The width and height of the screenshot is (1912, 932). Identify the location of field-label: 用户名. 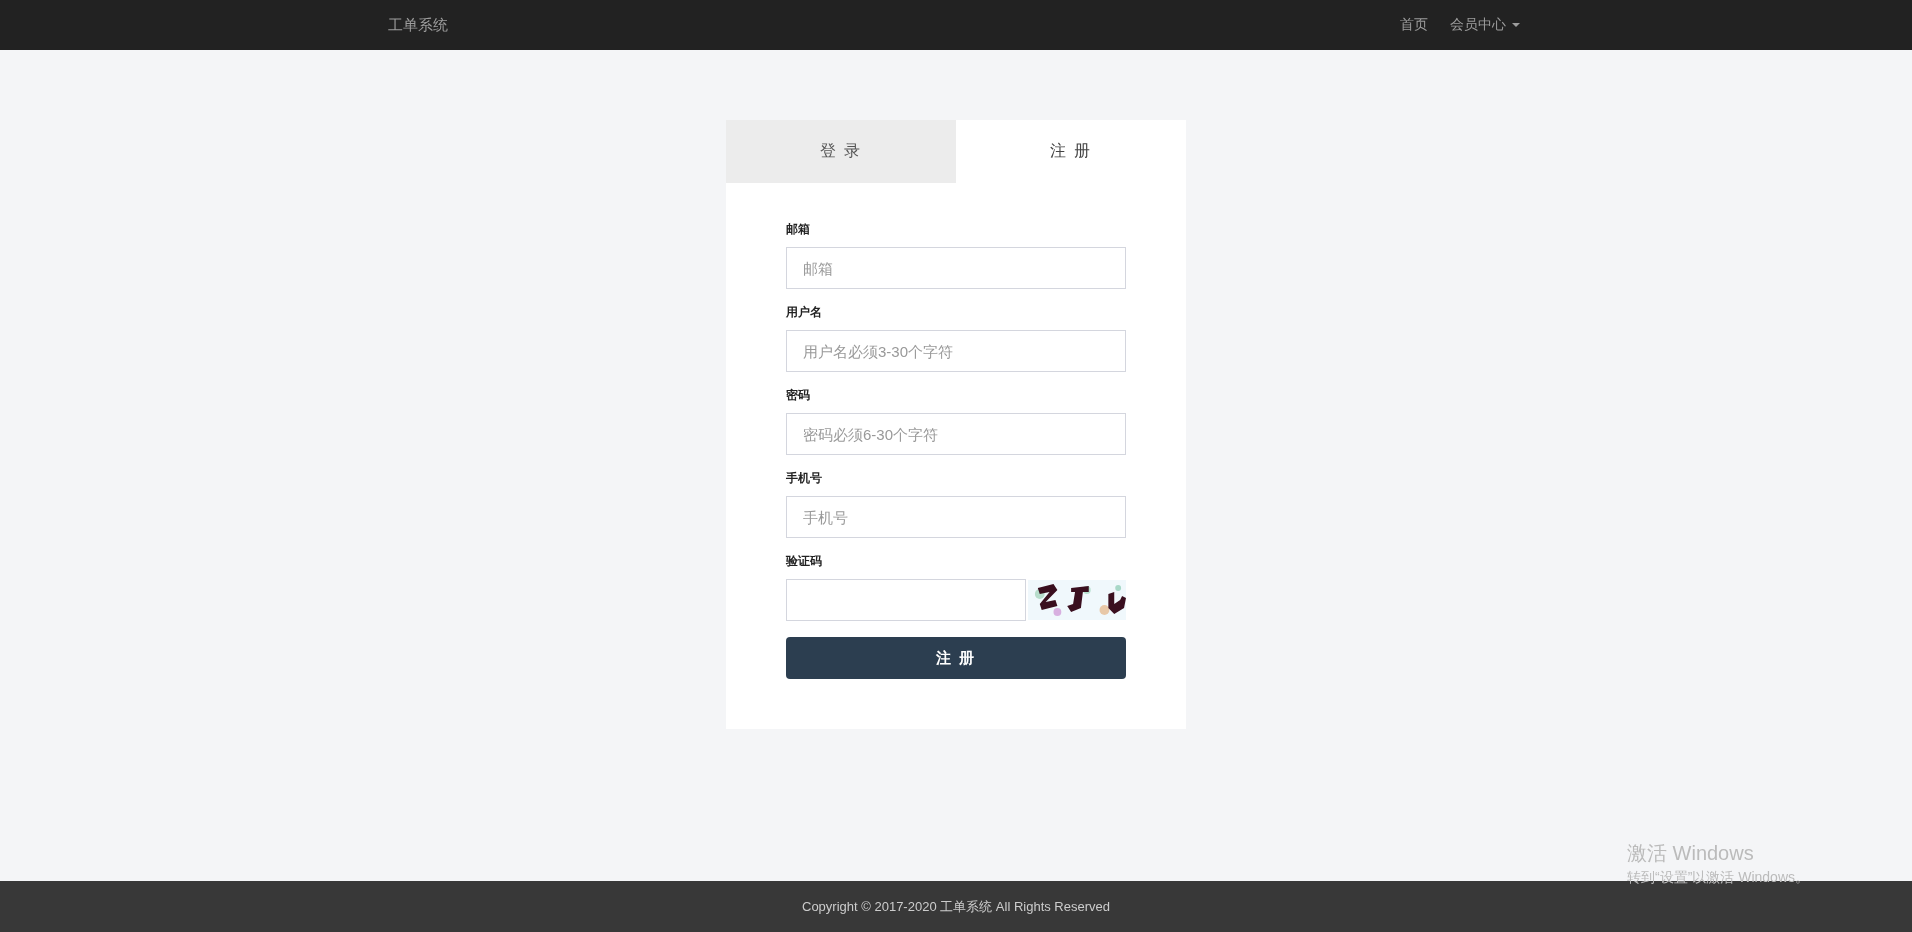
(804, 312).